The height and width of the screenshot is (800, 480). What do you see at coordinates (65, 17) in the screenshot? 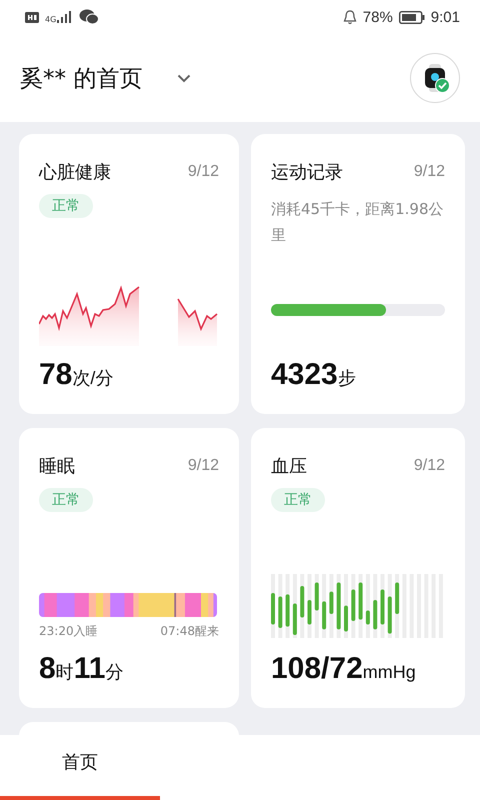
I see `signal-icon` at bounding box center [65, 17].